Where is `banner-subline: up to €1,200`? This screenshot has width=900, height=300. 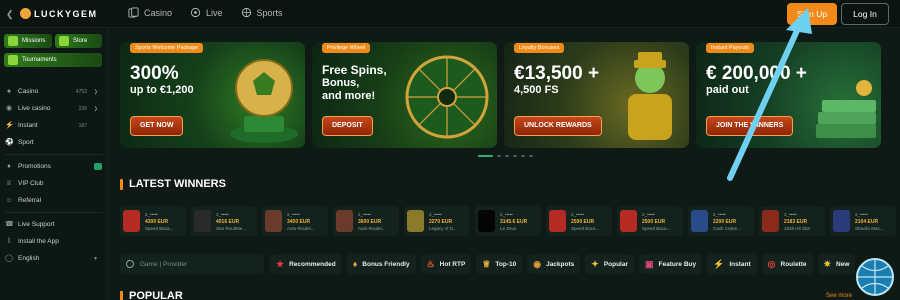
banner-subline: up to €1,200 is located at coordinates (162, 90).